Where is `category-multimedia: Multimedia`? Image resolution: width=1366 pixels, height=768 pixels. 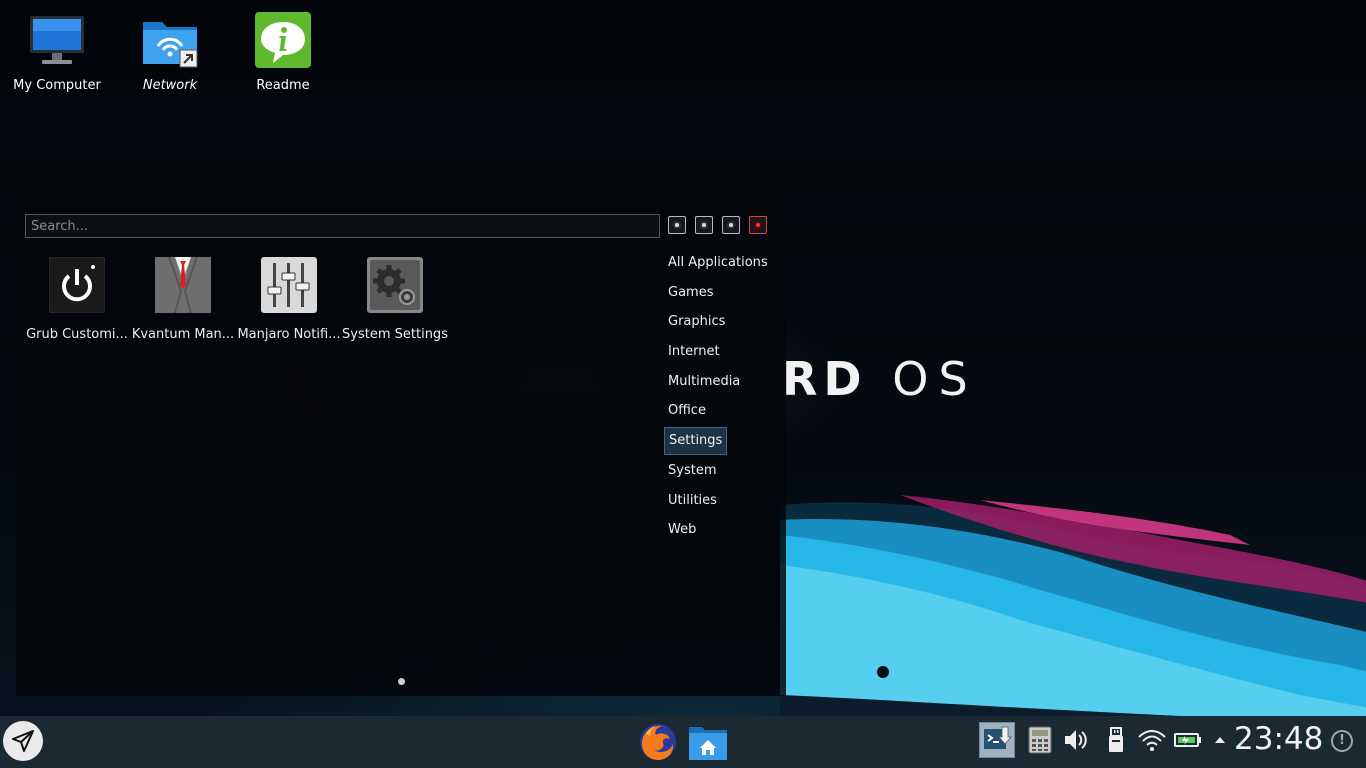
category-multimedia: Multimedia is located at coordinates (704, 382).